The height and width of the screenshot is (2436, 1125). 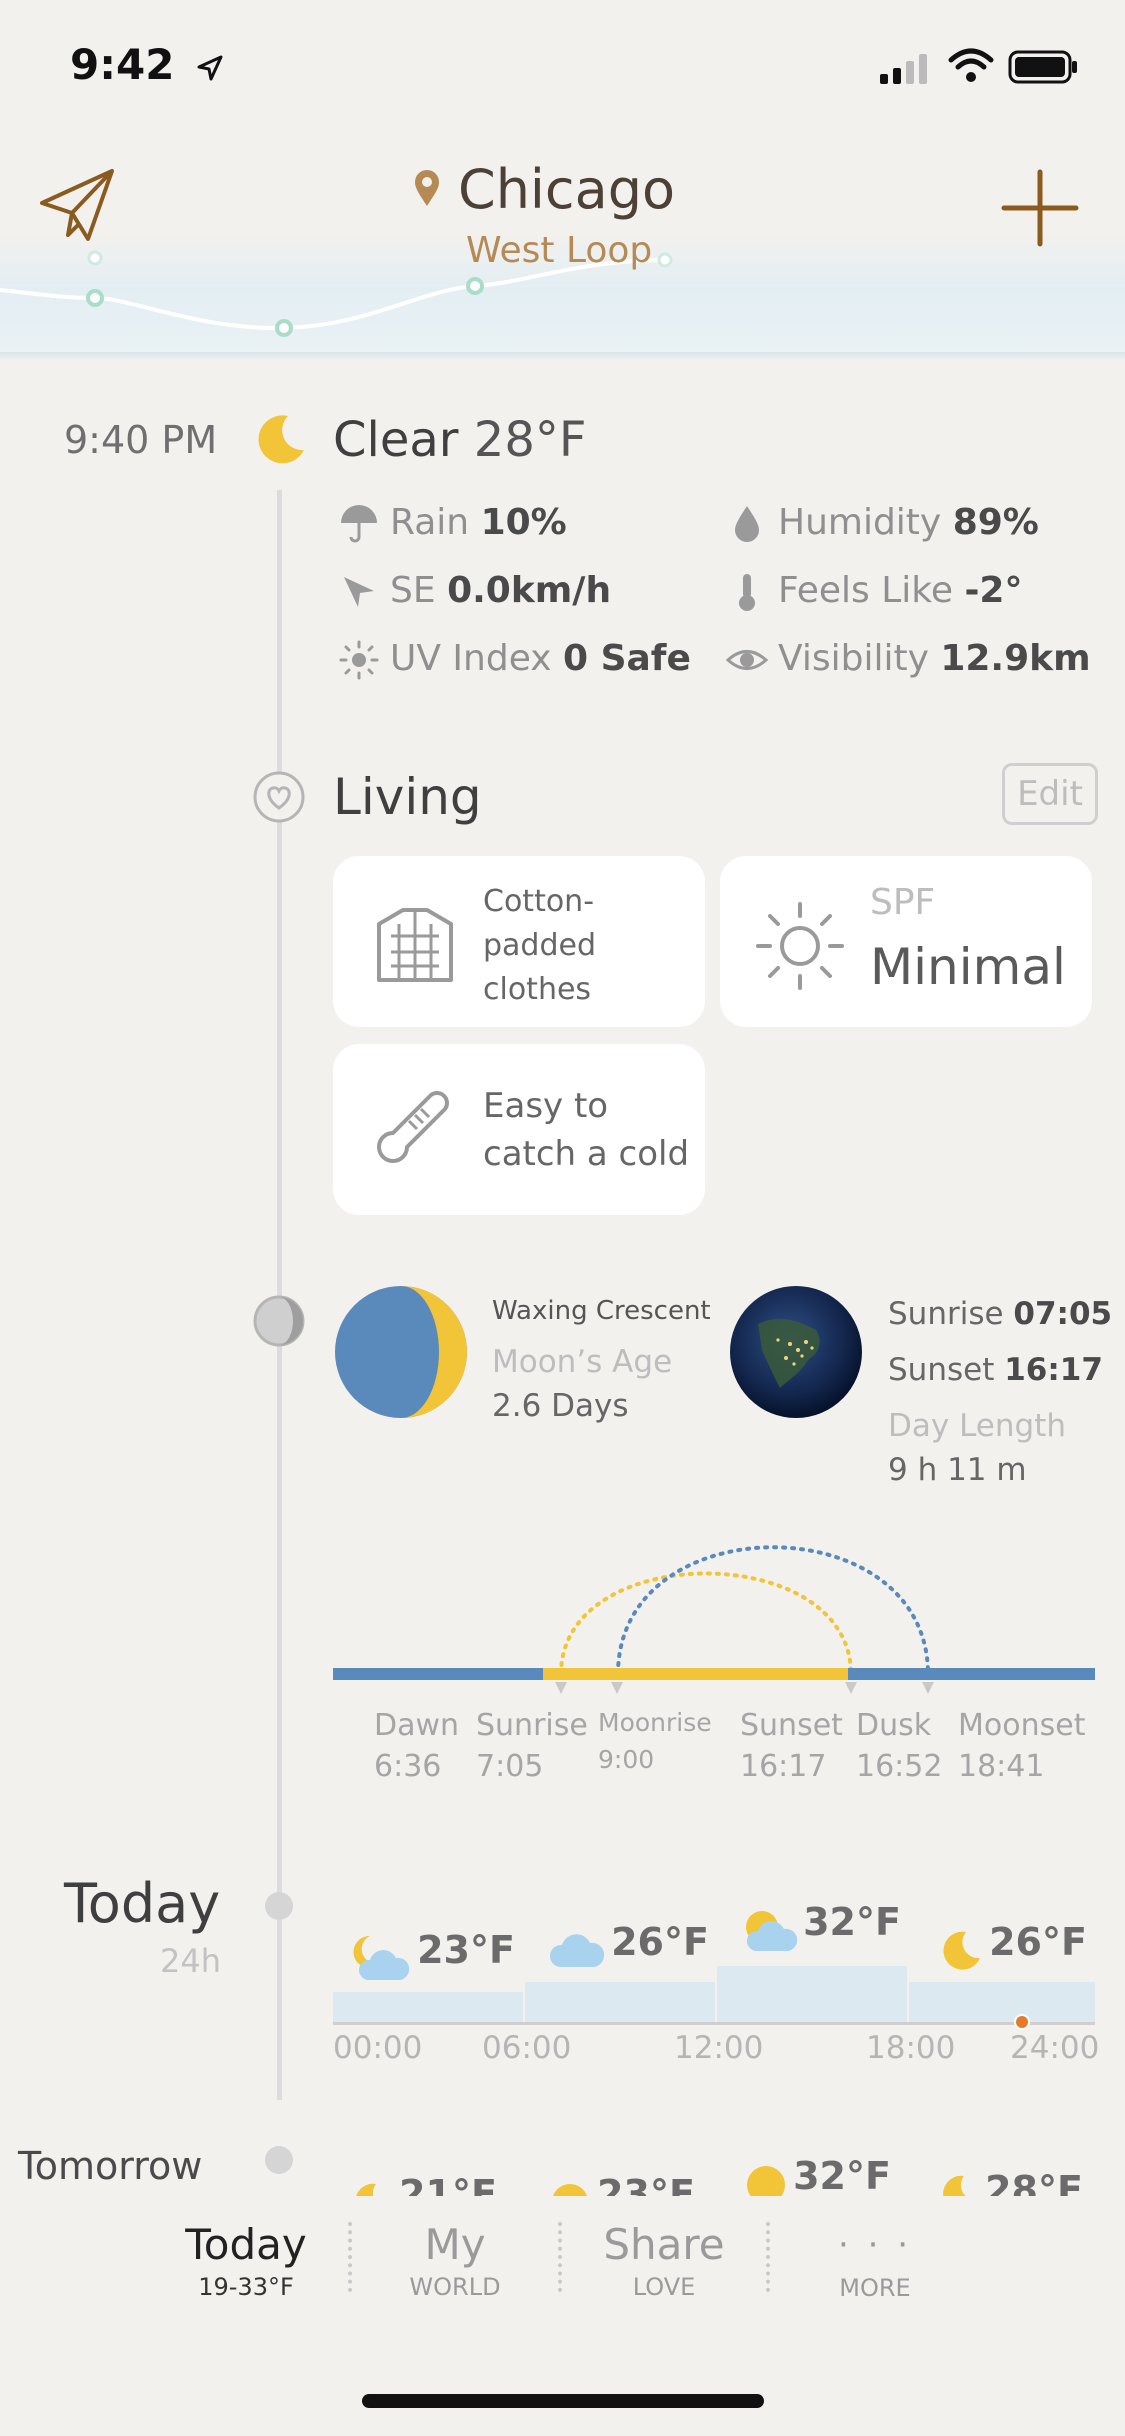 What do you see at coordinates (359, 524) in the screenshot?
I see `umbrella-icon` at bounding box center [359, 524].